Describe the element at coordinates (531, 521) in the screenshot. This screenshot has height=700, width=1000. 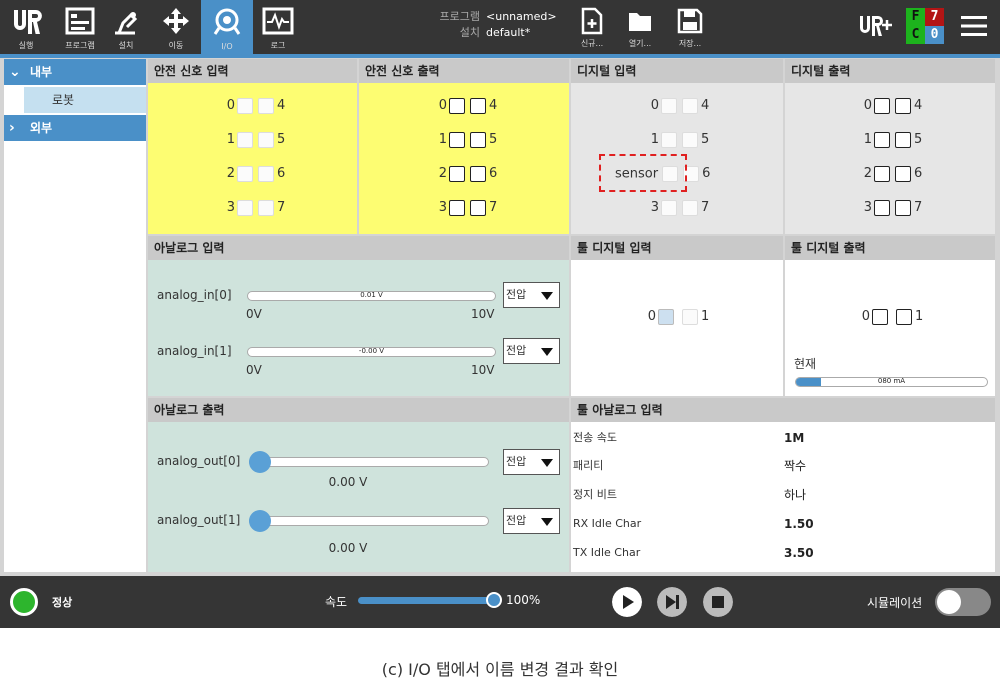
I see `analog-out-1-mode-select: 전압` at that location.